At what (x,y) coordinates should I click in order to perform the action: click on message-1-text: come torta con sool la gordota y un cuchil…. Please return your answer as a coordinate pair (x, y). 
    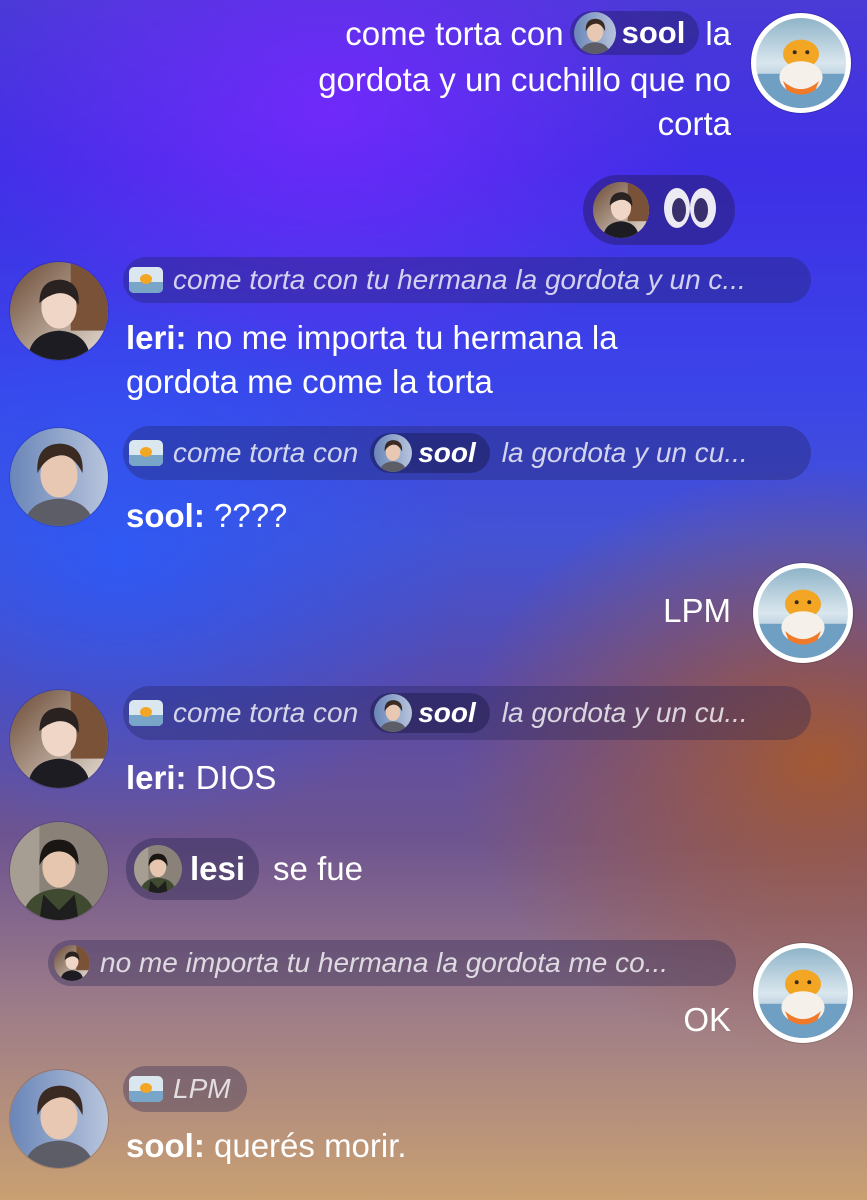
    Looking at the image, I should click on (451, 78).